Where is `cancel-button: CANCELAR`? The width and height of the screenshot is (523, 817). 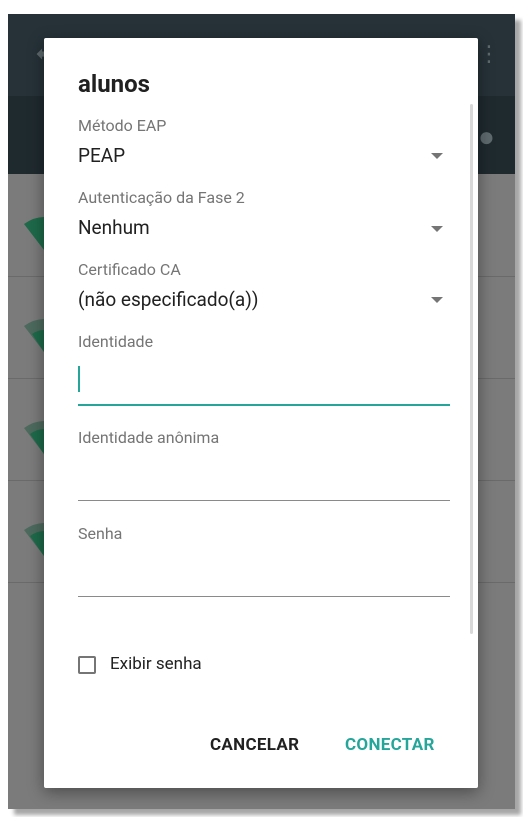 cancel-button: CANCELAR is located at coordinates (254, 745).